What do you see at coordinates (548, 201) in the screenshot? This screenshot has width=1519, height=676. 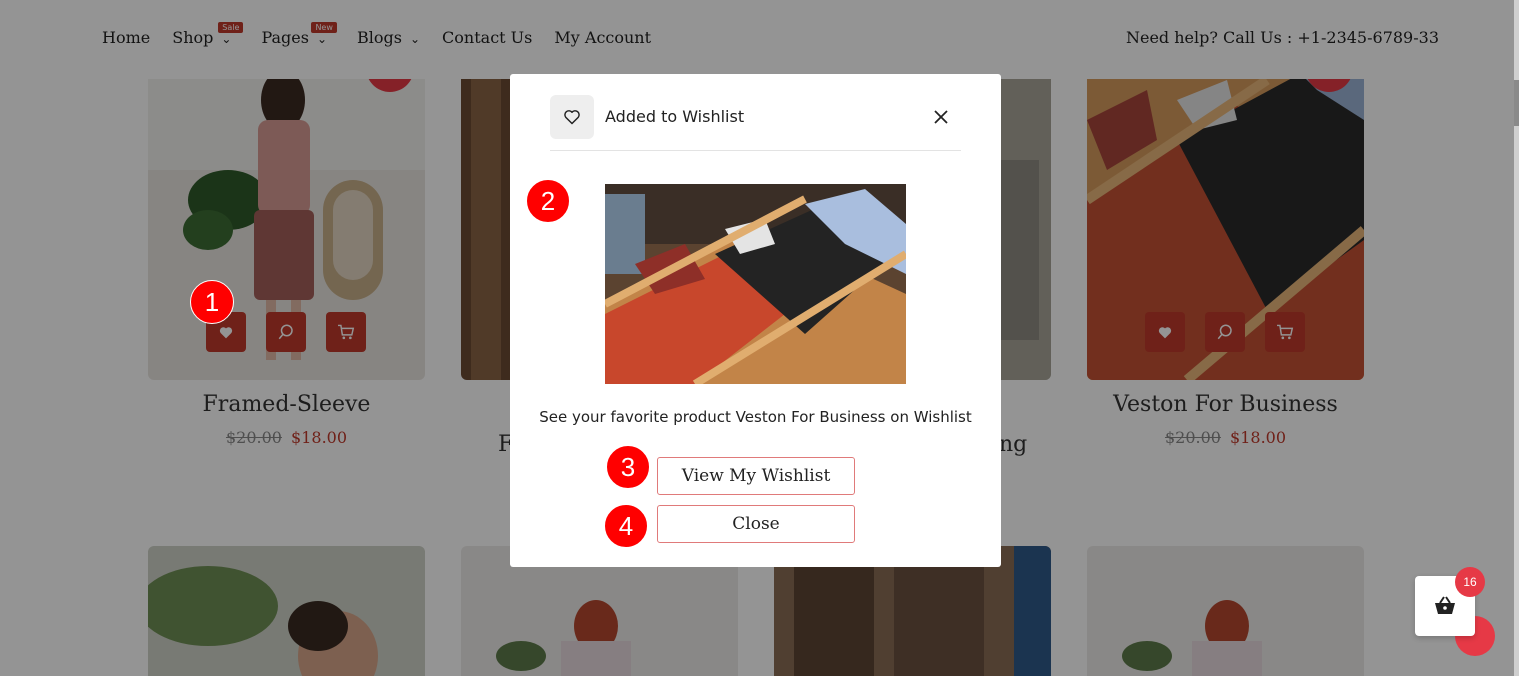 I see `annotation-marker-2: 2` at bounding box center [548, 201].